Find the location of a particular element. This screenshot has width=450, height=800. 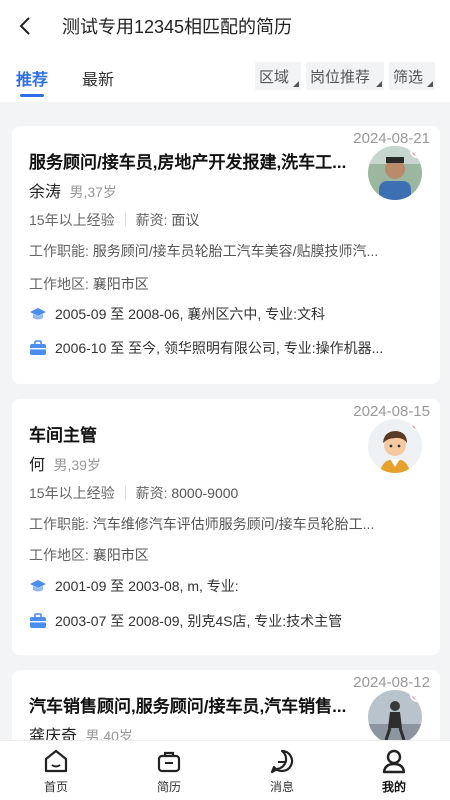

profile-icon is located at coordinates (394, 761).